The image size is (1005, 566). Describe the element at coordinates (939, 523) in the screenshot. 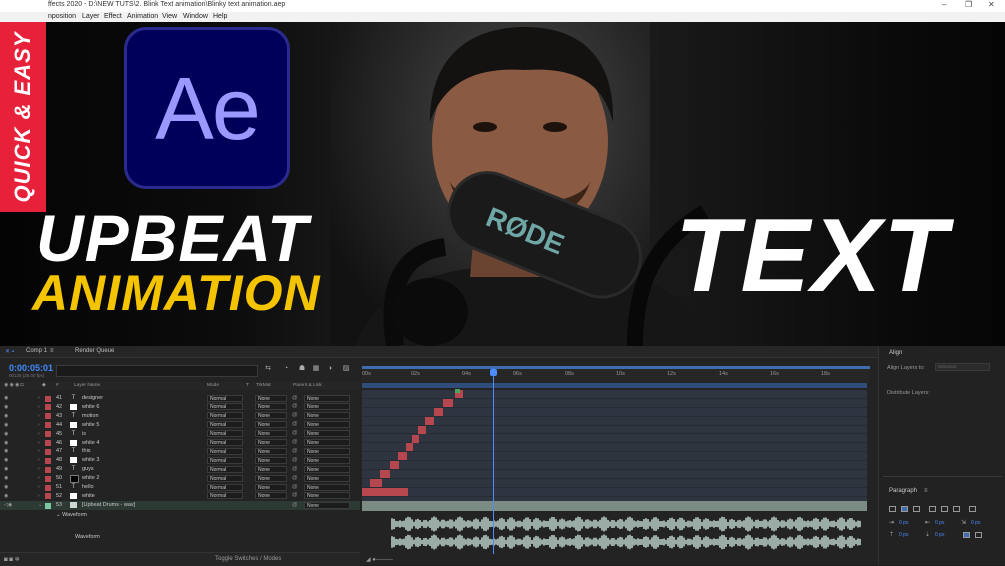

I see `indent-right-value: 0 px` at that location.